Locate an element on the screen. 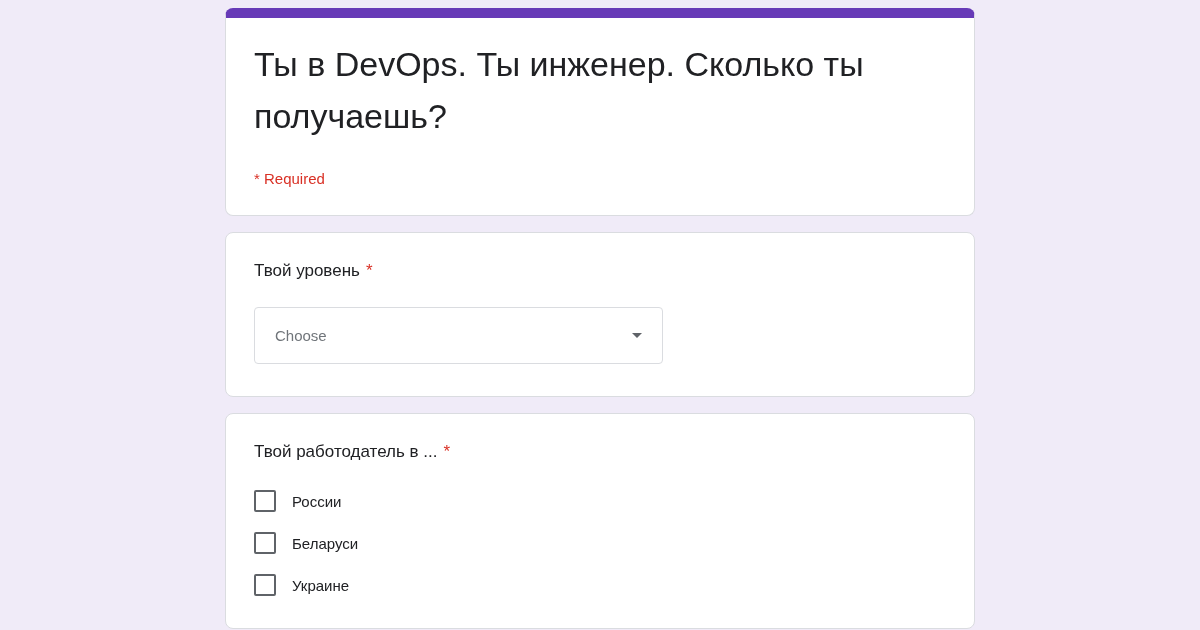 This screenshot has height=630, width=1200. dropdown: Choose is located at coordinates (458, 335).